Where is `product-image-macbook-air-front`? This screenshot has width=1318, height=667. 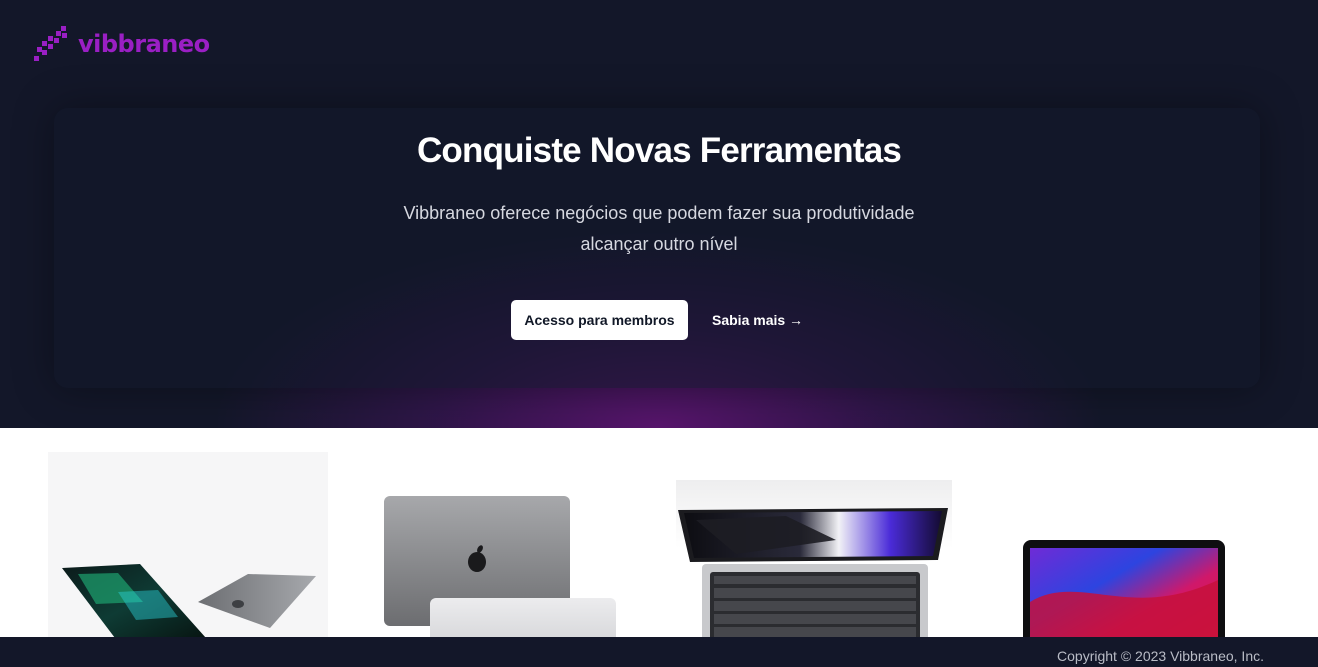 product-image-macbook-air-front is located at coordinates (1125, 544).